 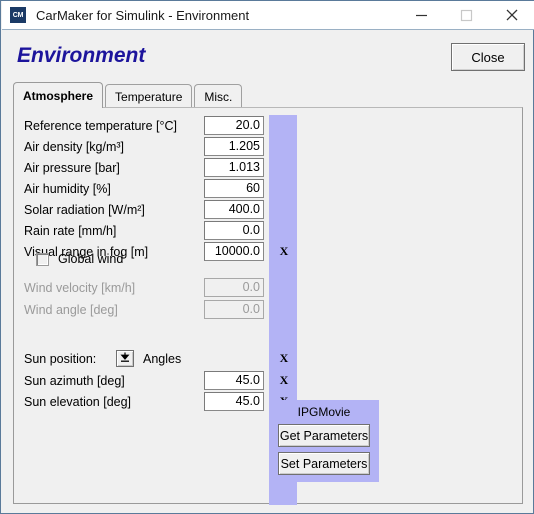 I want to click on input-rain-rate: 0.0, so click(x=234, y=230).